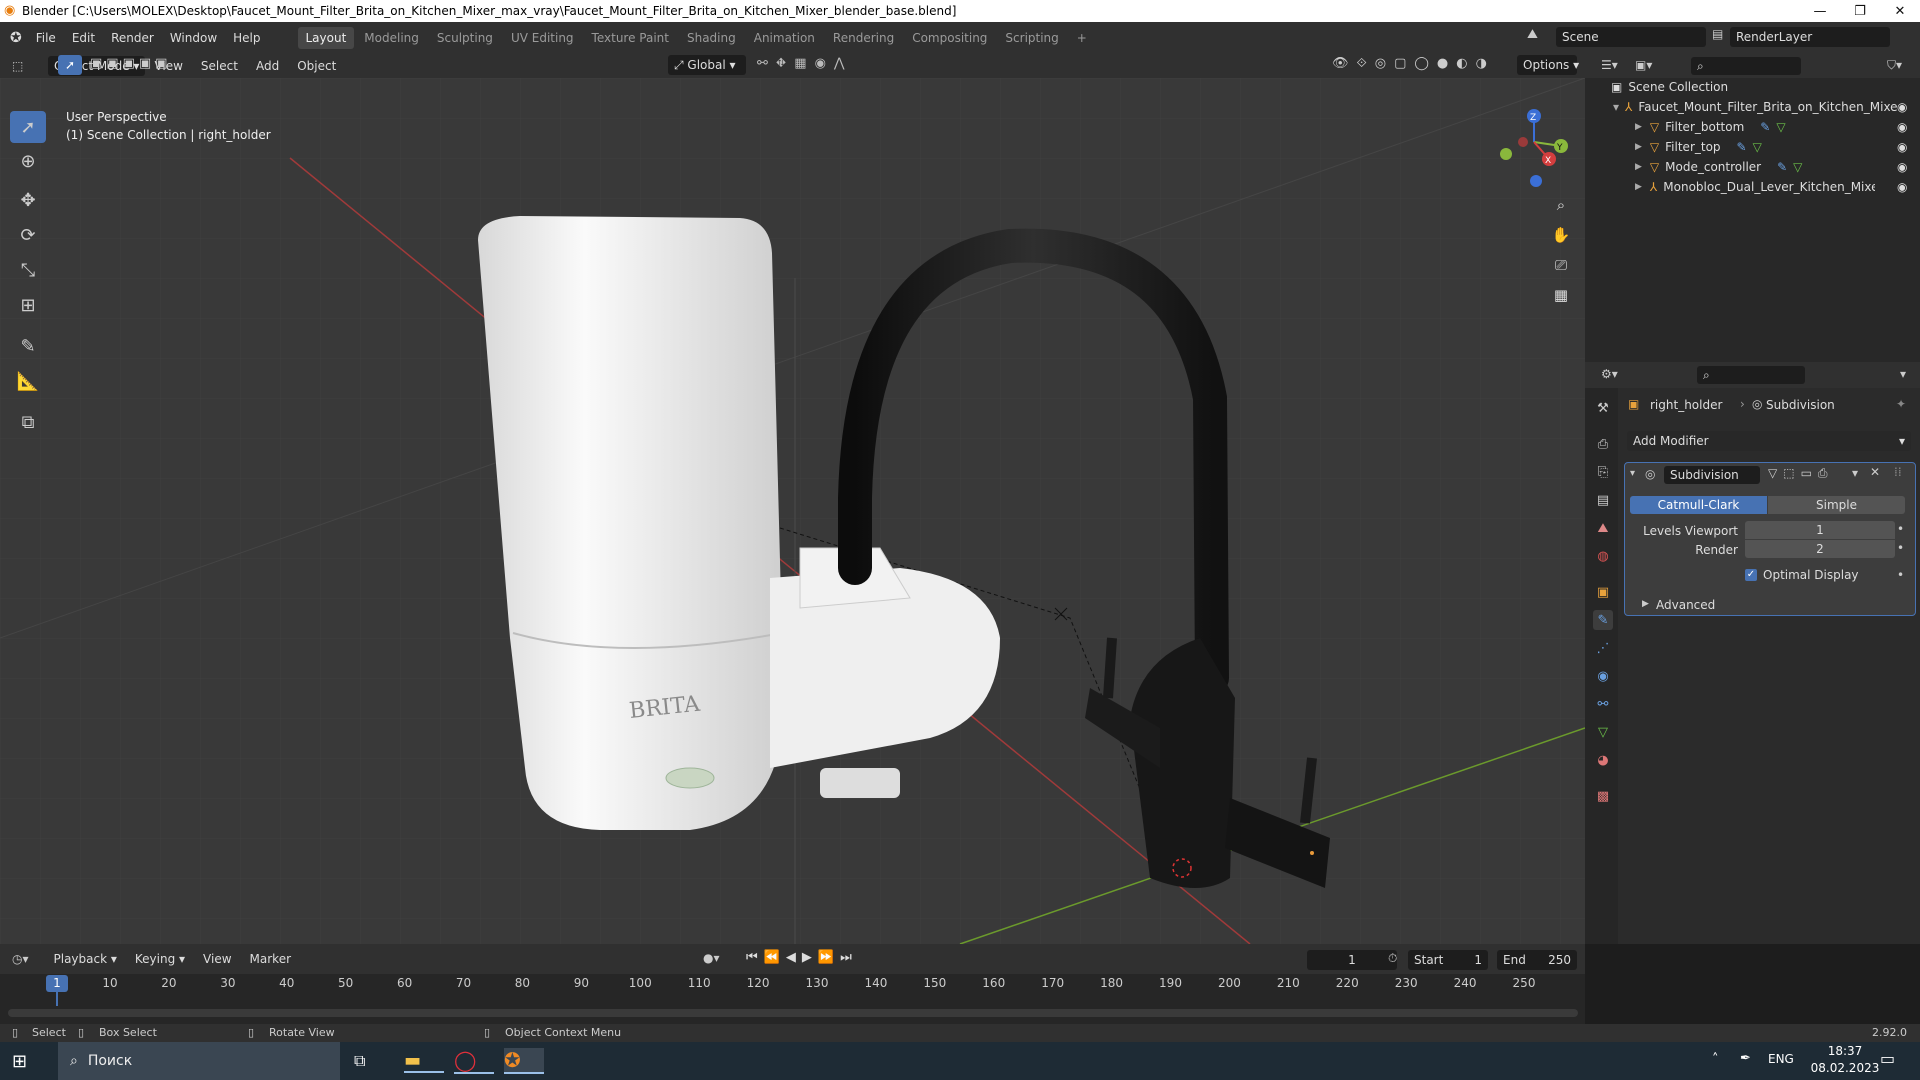 The width and height of the screenshot is (1920, 1080). I want to click on tab-shading: Shading, so click(711, 38).